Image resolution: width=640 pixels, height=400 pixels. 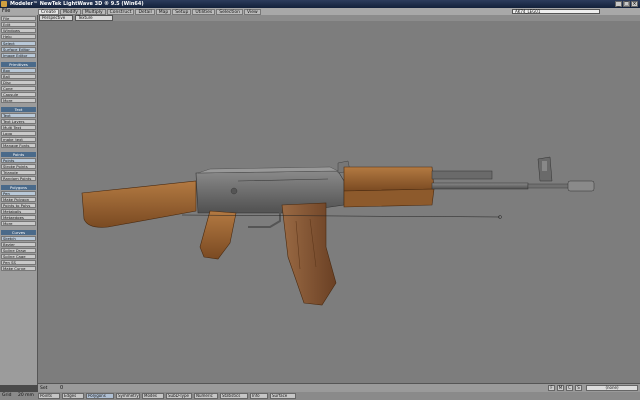 What do you see at coordinates (18, 250) in the screenshot?
I see `tool-spline-draw: Spline Draw` at bounding box center [18, 250].